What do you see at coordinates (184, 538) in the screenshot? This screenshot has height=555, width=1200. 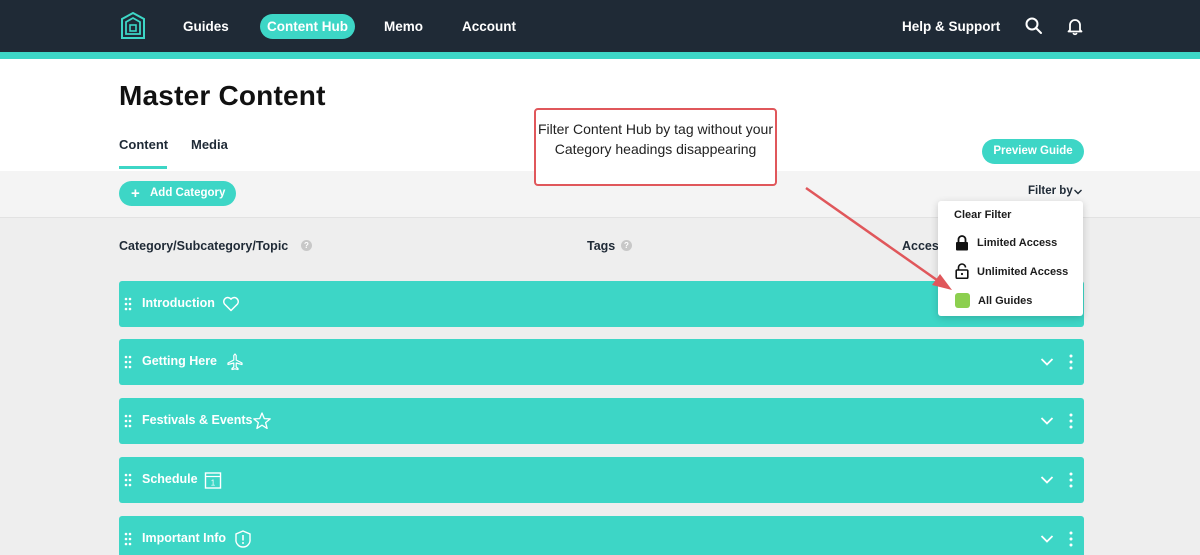 I see `category-label: Important Info` at bounding box center [184, 538].